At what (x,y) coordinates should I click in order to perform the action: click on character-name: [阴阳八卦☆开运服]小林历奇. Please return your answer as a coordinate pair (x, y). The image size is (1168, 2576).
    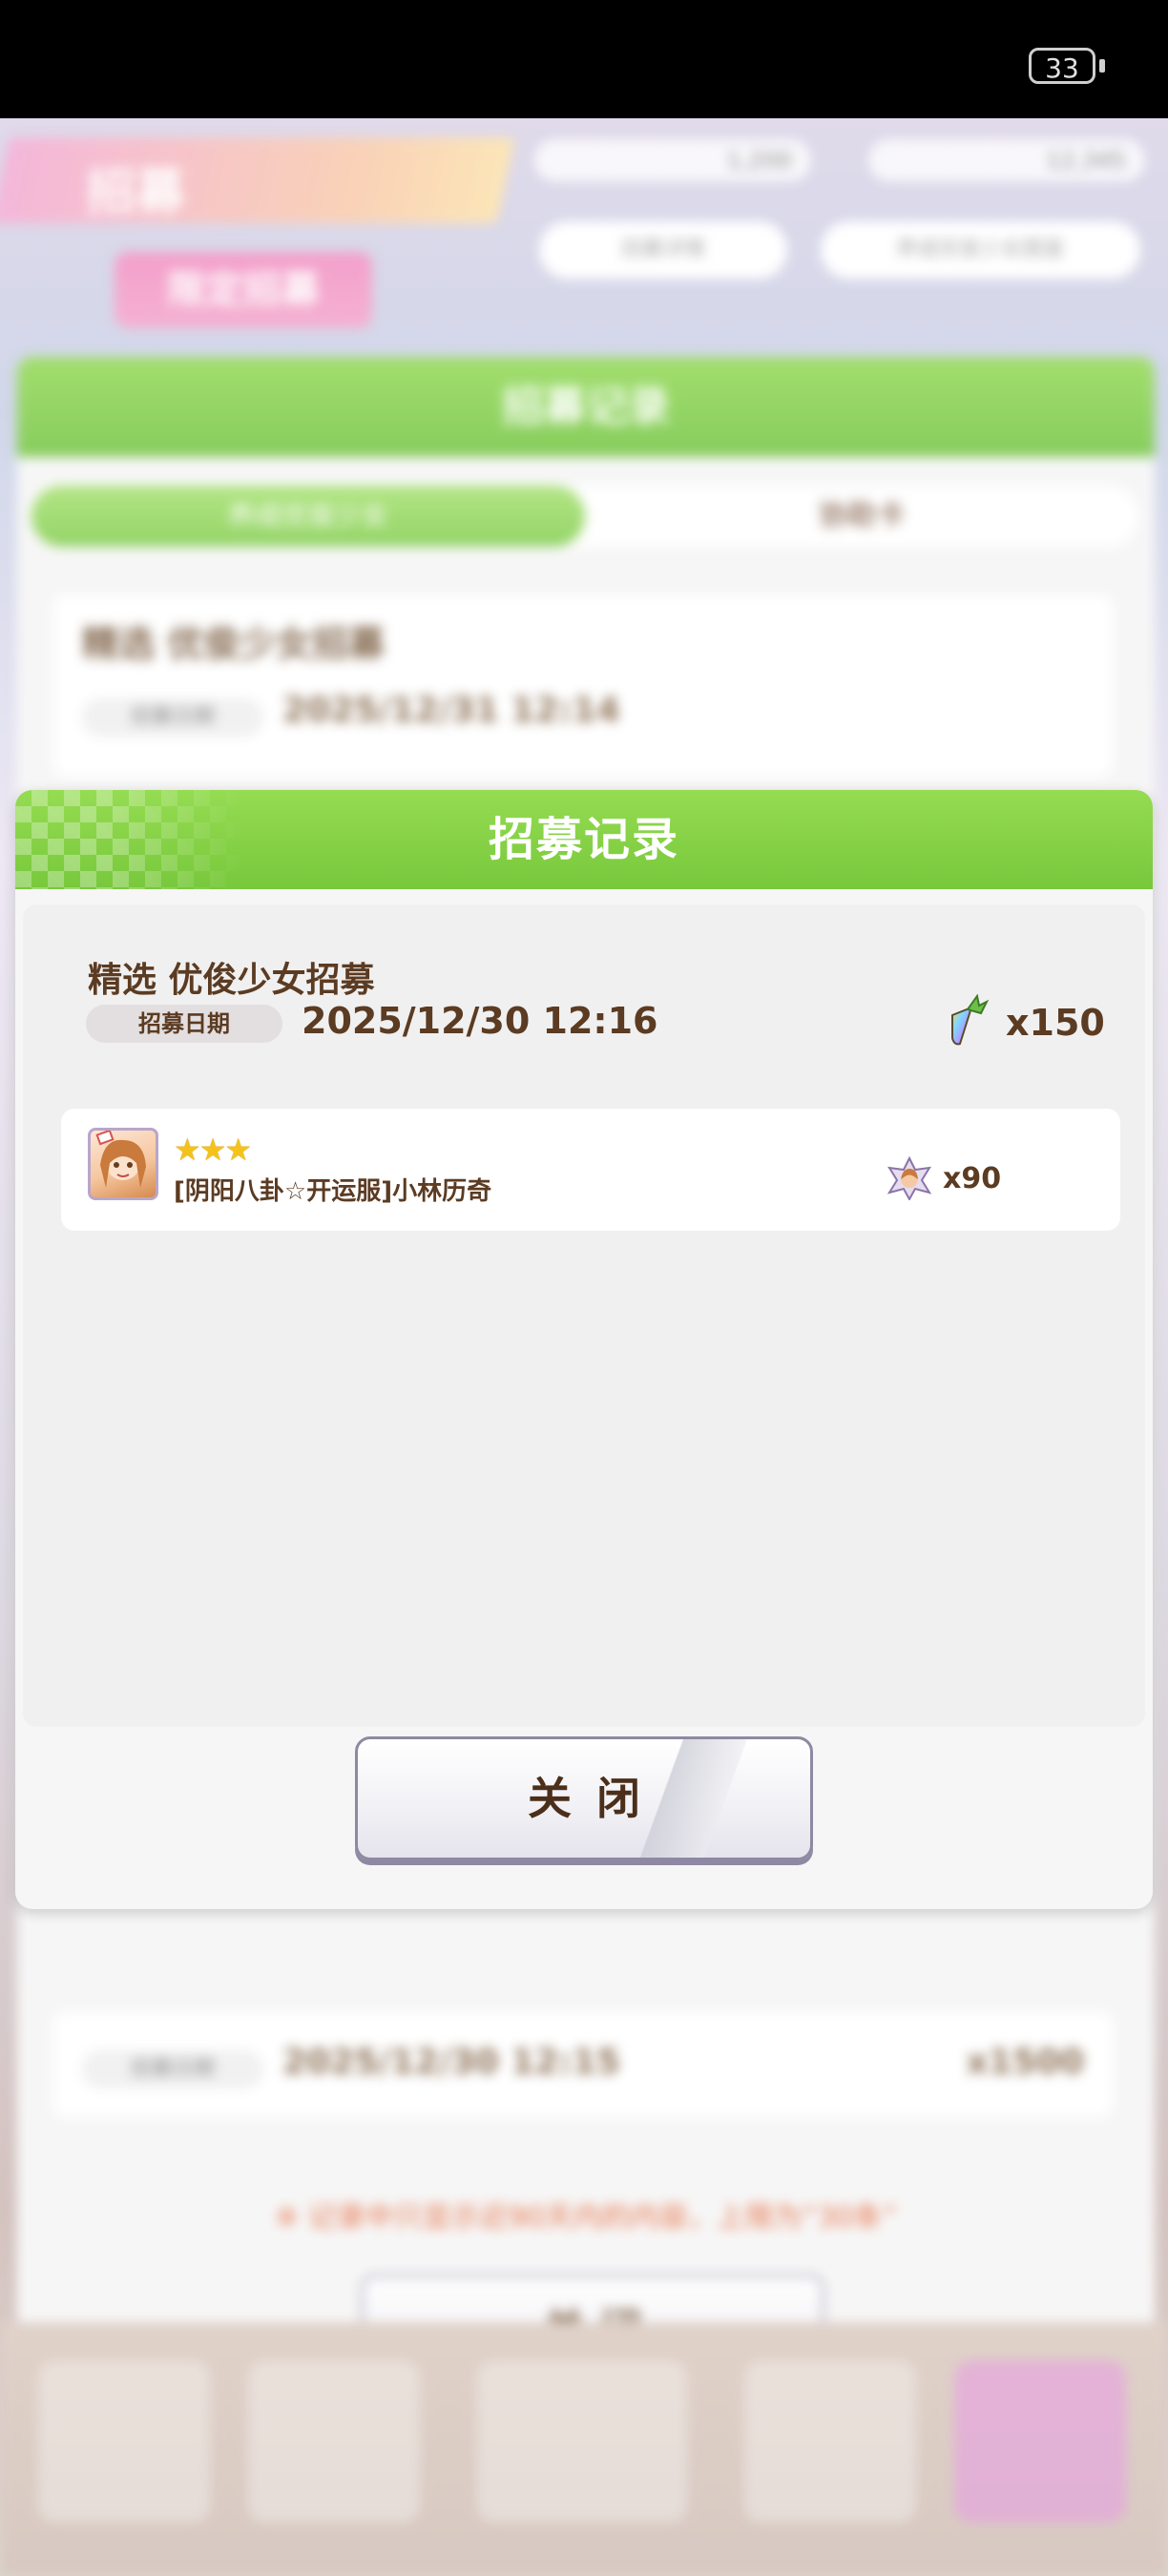
    Looking at the image, I should click on (333, 1191).